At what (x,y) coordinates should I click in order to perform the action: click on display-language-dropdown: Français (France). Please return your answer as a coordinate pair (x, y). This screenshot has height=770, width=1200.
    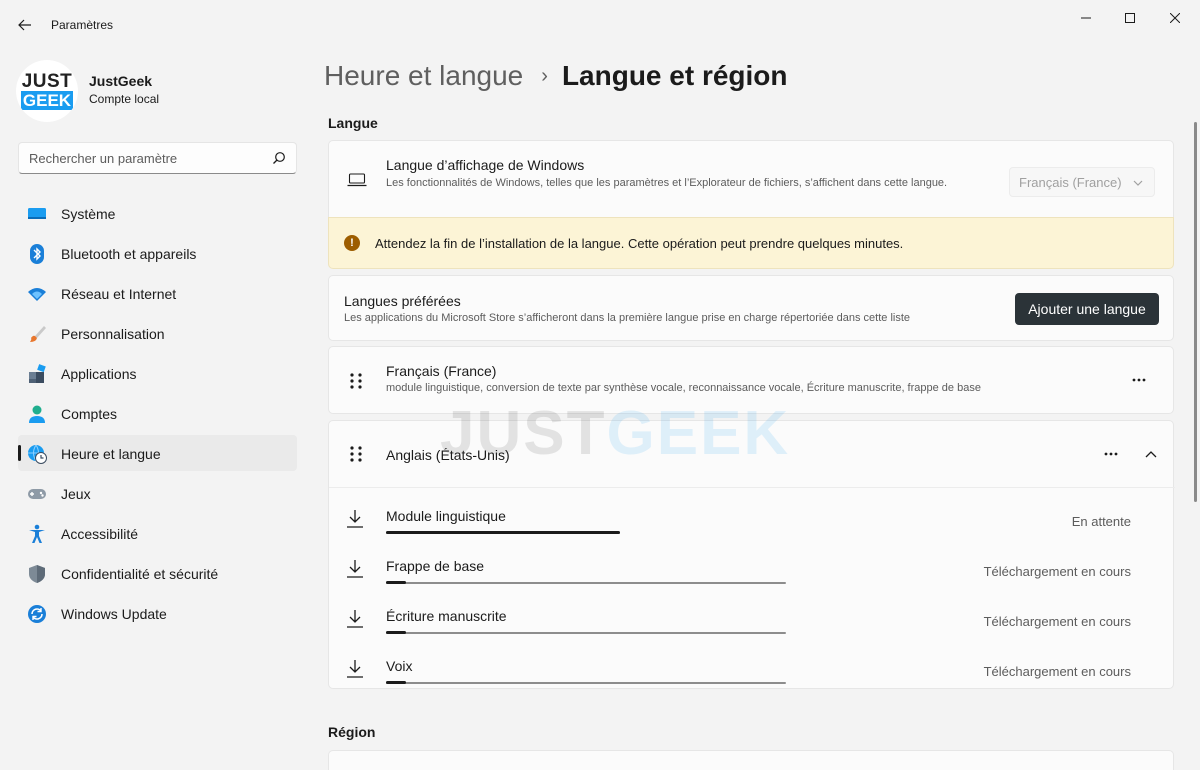
    Looking at the image, I should click on (1082, 182).